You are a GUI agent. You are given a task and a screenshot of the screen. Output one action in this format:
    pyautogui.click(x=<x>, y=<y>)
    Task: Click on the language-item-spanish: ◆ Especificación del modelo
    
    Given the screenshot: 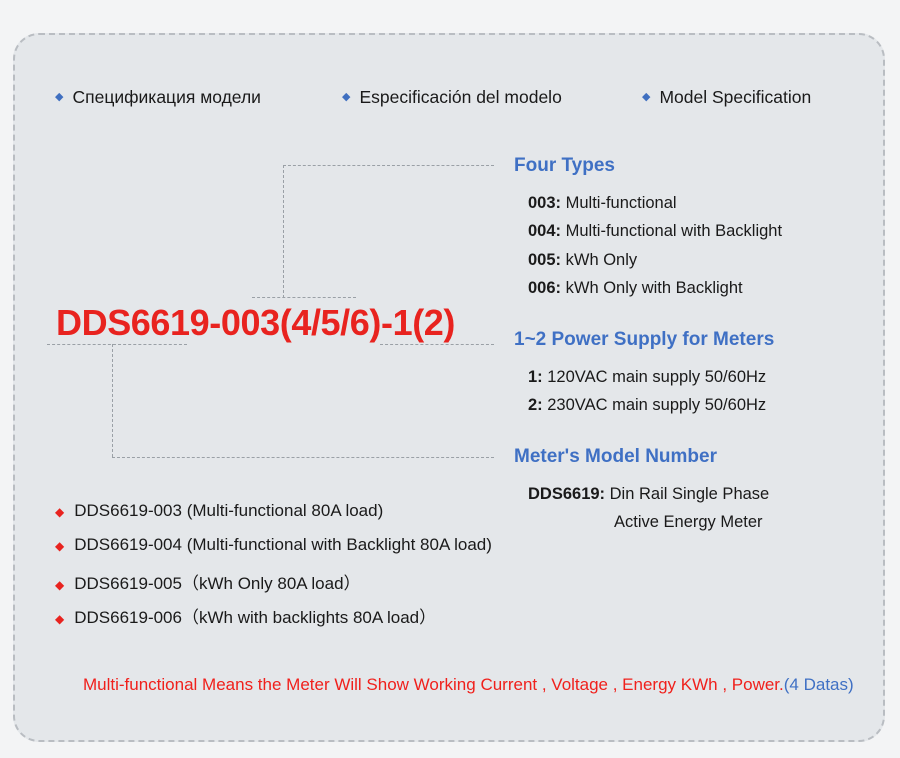 What is the action you would take?
    pyautogui.click(x=452, y=97)
    